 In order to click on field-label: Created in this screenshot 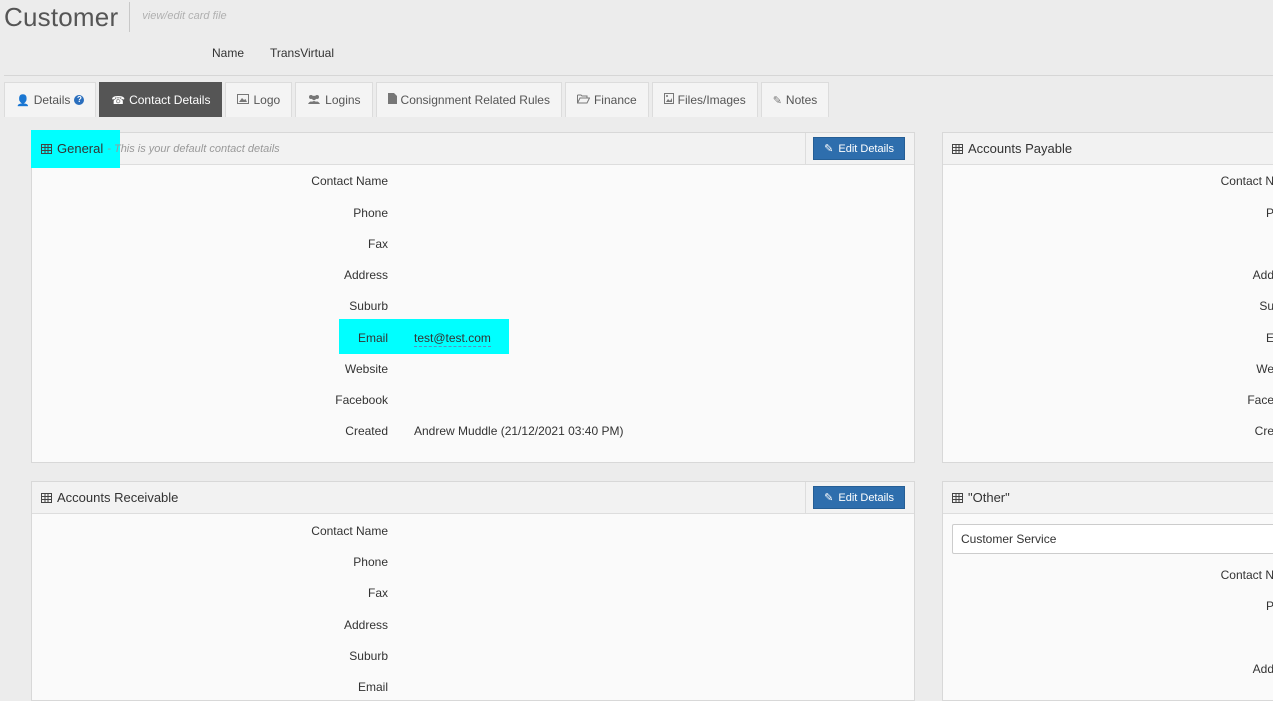, I will do `click(366, 431)`.